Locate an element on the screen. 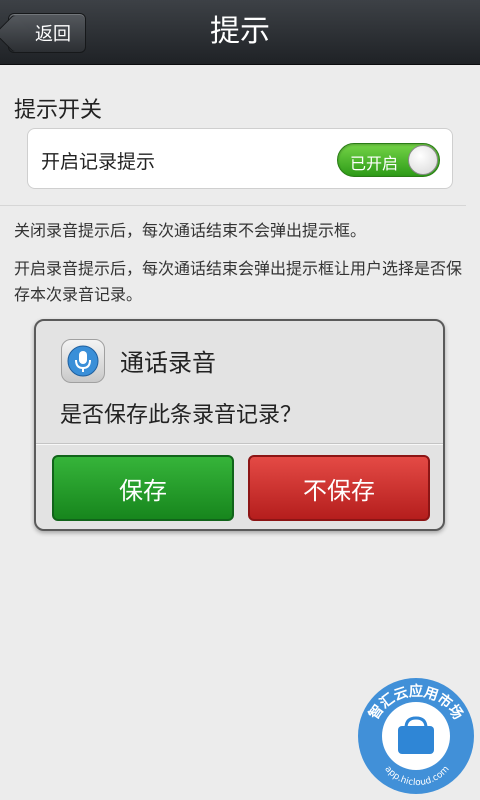 This screenshot has width=480, height=800. dialog-title: 通话录音 is located at coordinates (168, 363).